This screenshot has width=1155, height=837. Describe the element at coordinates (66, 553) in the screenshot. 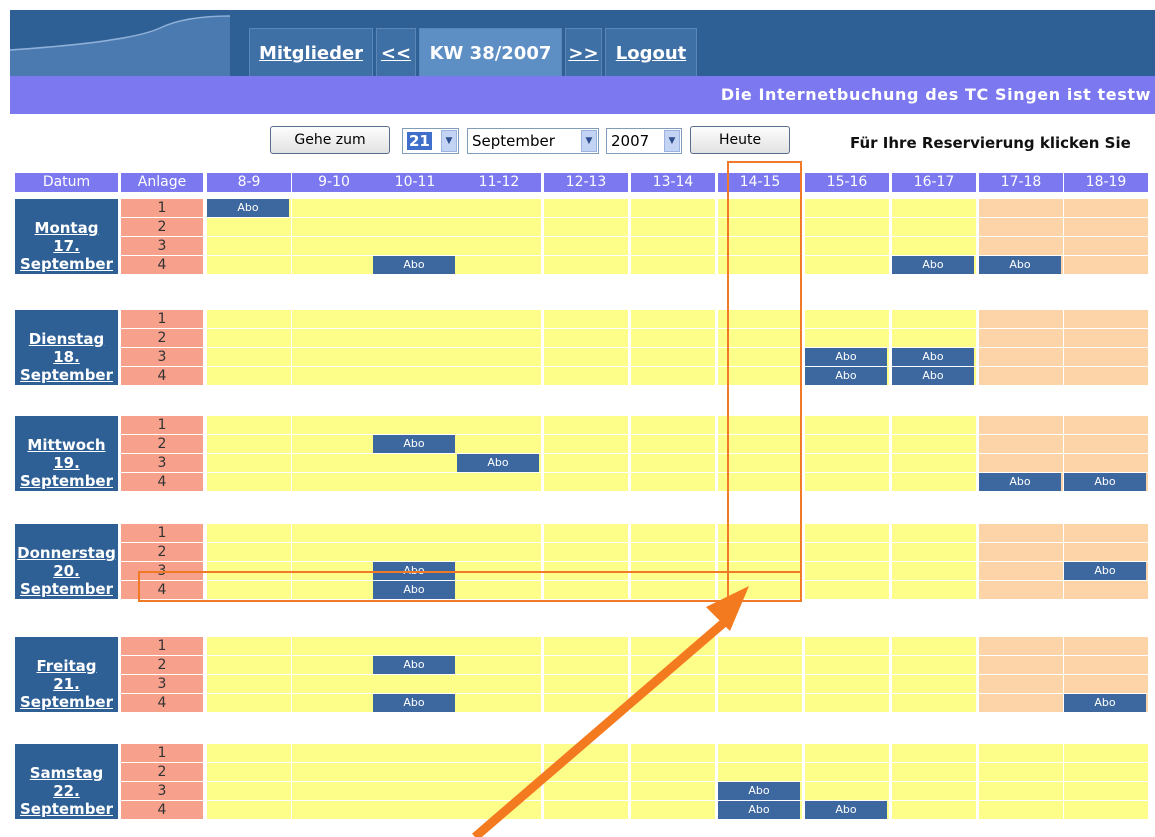

I see `day-link-name: Donnerstag` at that location.